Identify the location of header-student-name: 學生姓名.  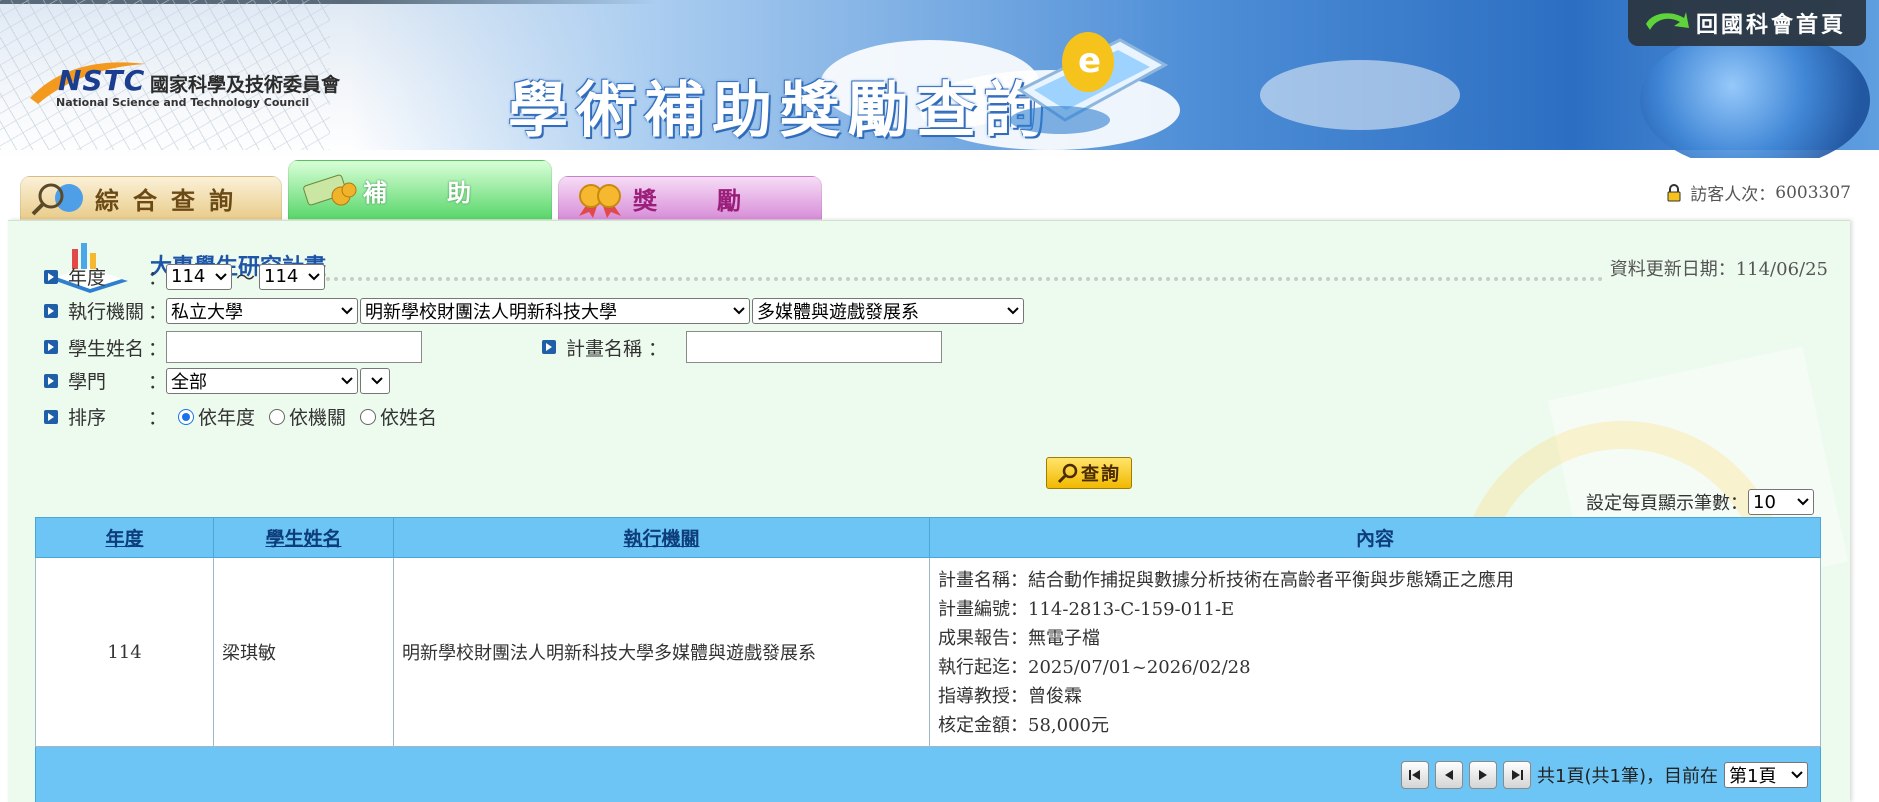
(303, 537).